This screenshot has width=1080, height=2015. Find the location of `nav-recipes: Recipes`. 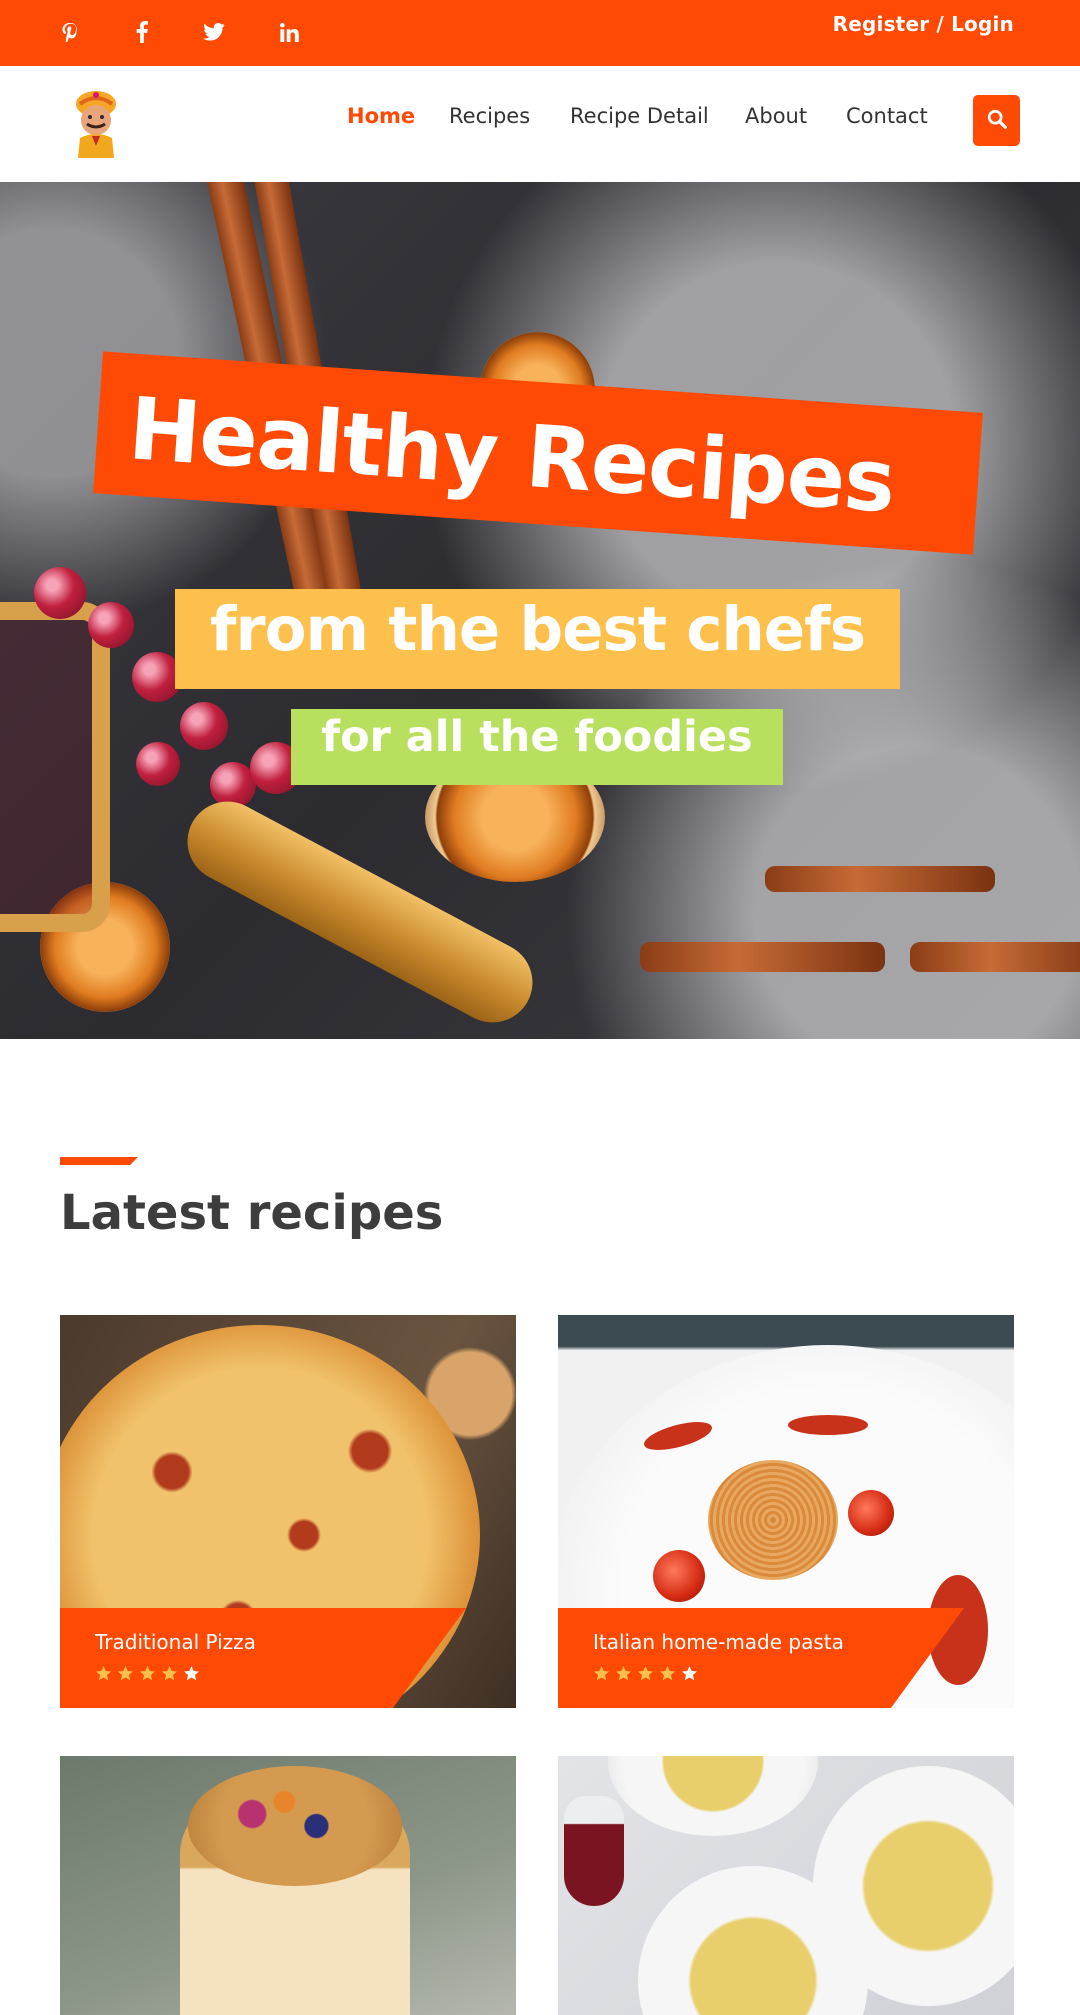

nav-recipes: Recipes is located at coordinates (489, 116).